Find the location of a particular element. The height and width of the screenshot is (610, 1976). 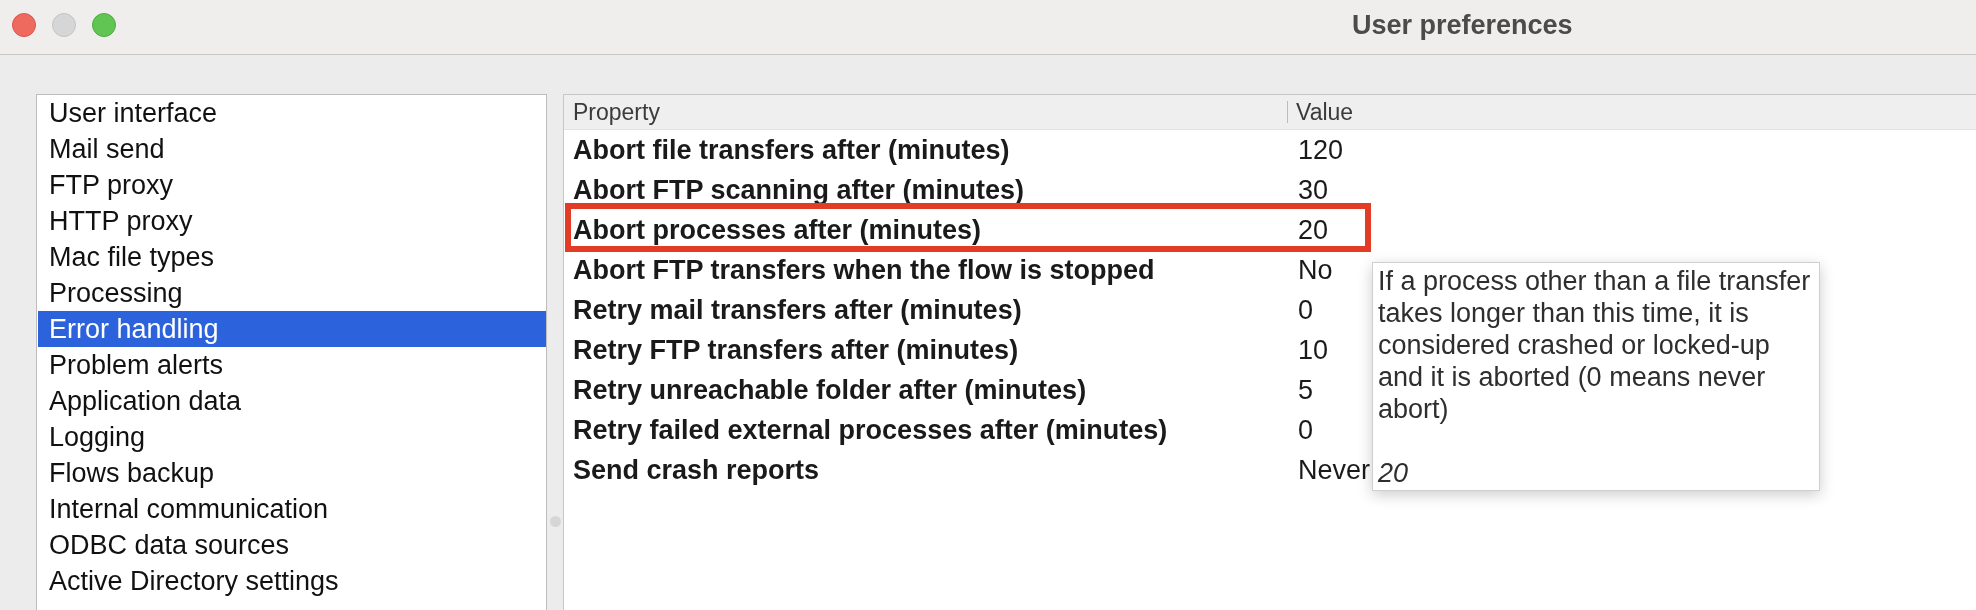

property-value: 120 is located at coordinates (1320, 150).